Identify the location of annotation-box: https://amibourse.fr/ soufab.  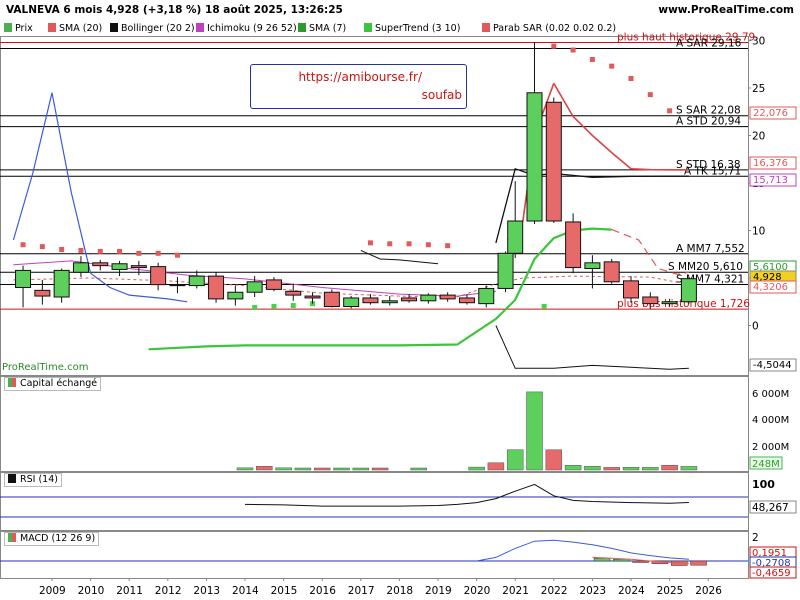
(358, 86).